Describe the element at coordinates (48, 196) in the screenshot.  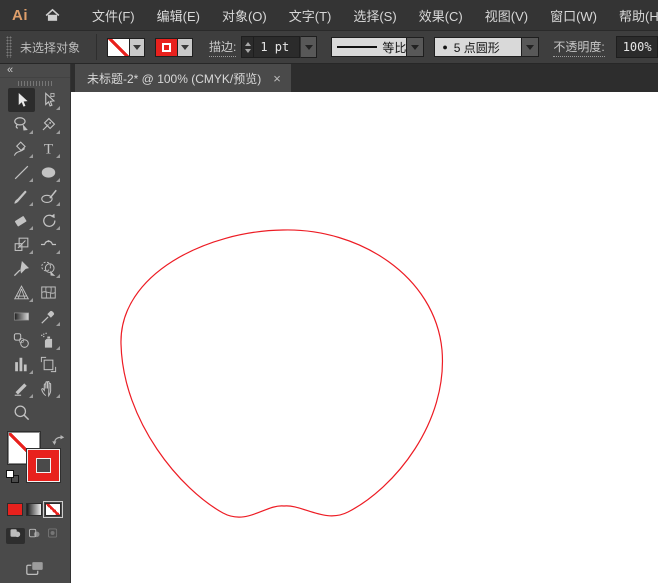
I see `shaper-tool` at that location.